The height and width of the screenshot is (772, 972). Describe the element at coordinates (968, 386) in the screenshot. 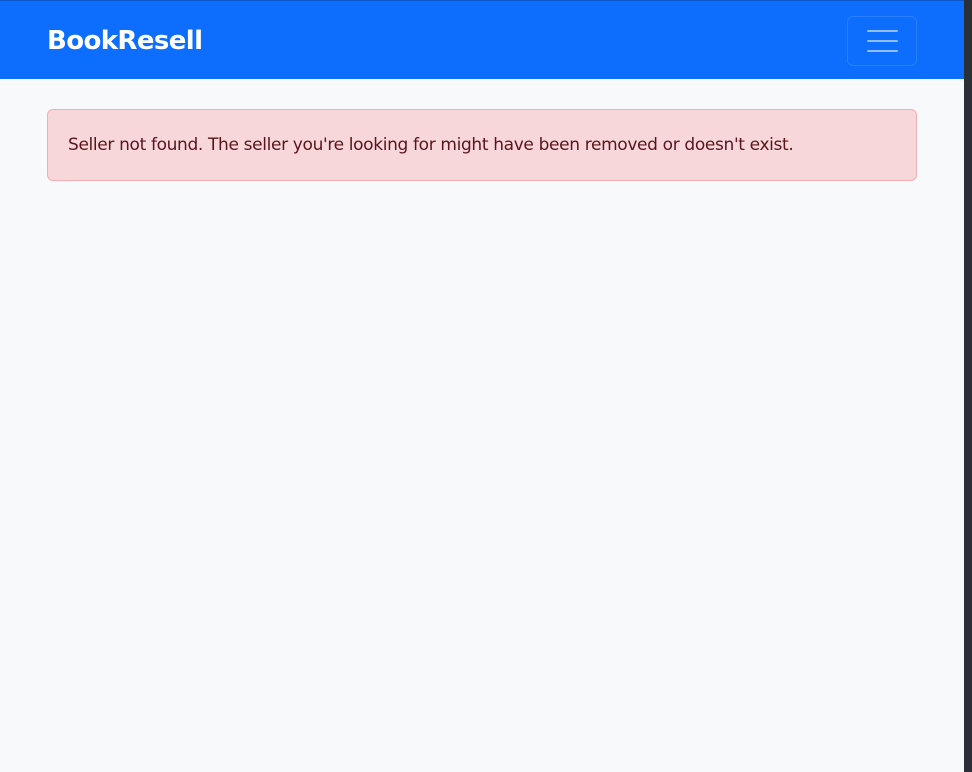

I see `scrollbar` at that location.